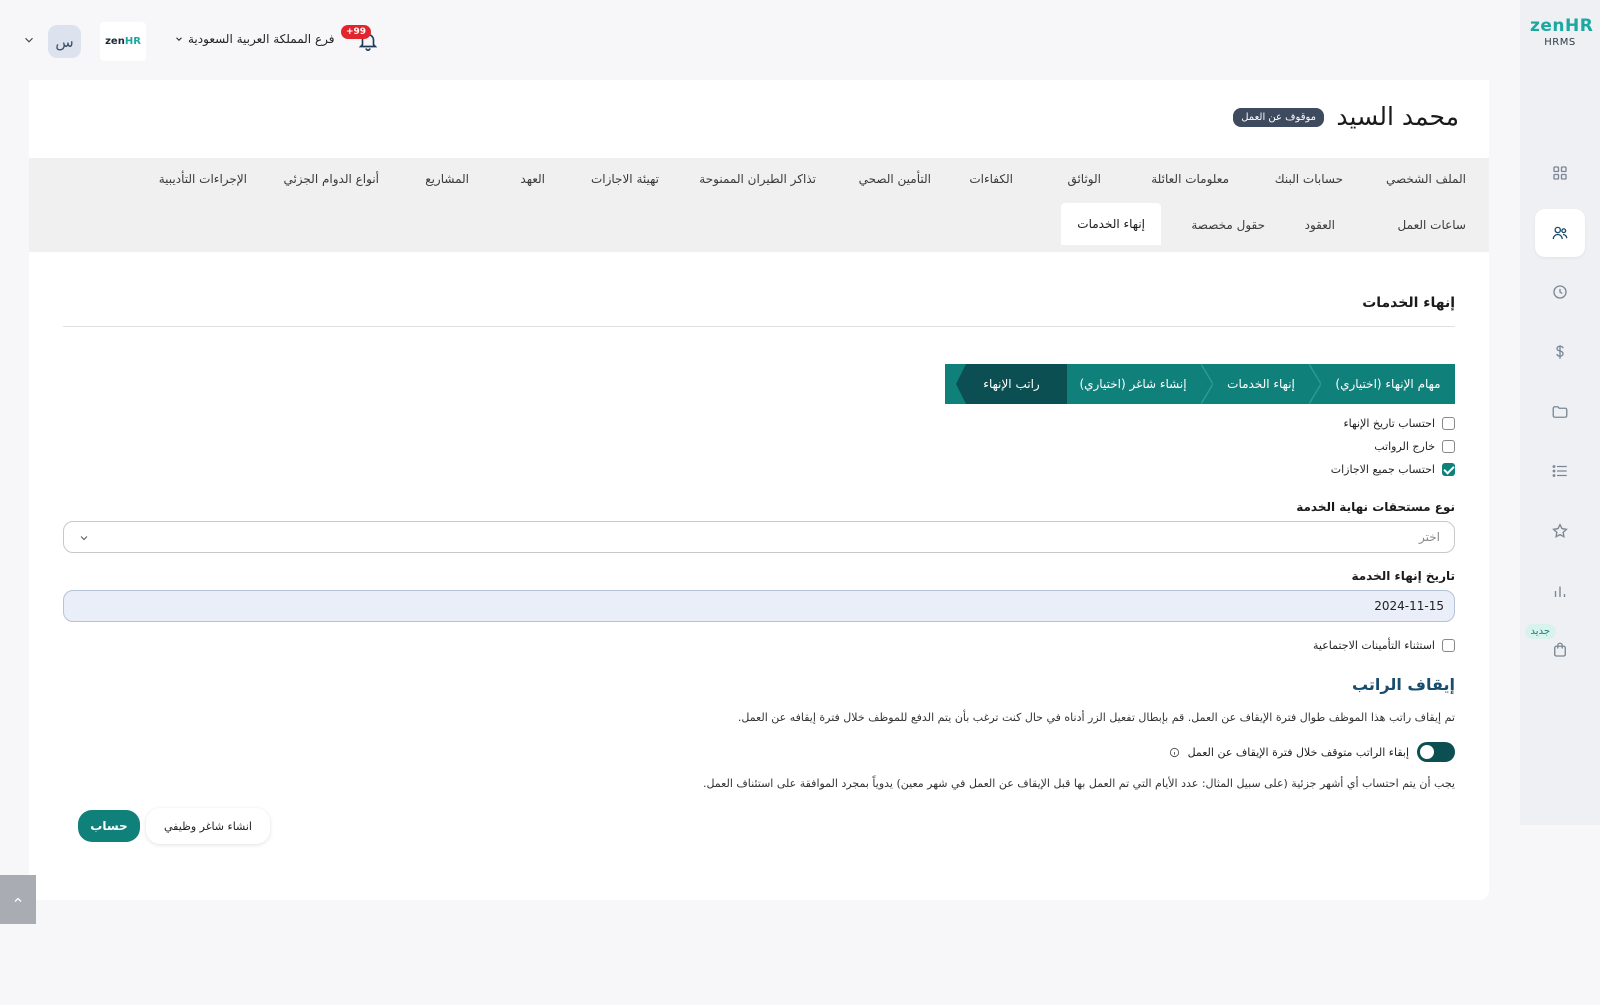  Describe the element at coordinates (1448, 469) in the screenshot. I see `calc-all-leaves-checkbox` at that location.